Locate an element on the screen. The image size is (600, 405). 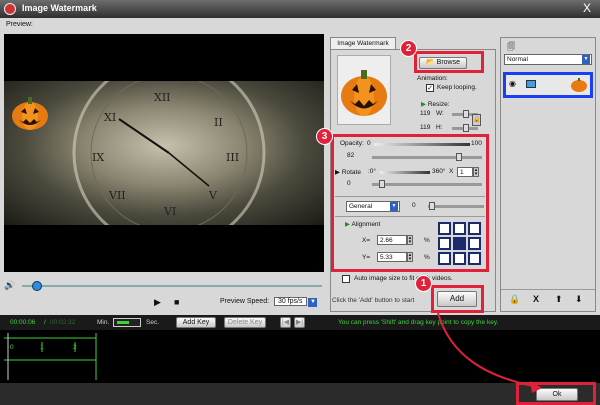
y-field: 5.33 is located at coordinates (392, 257).